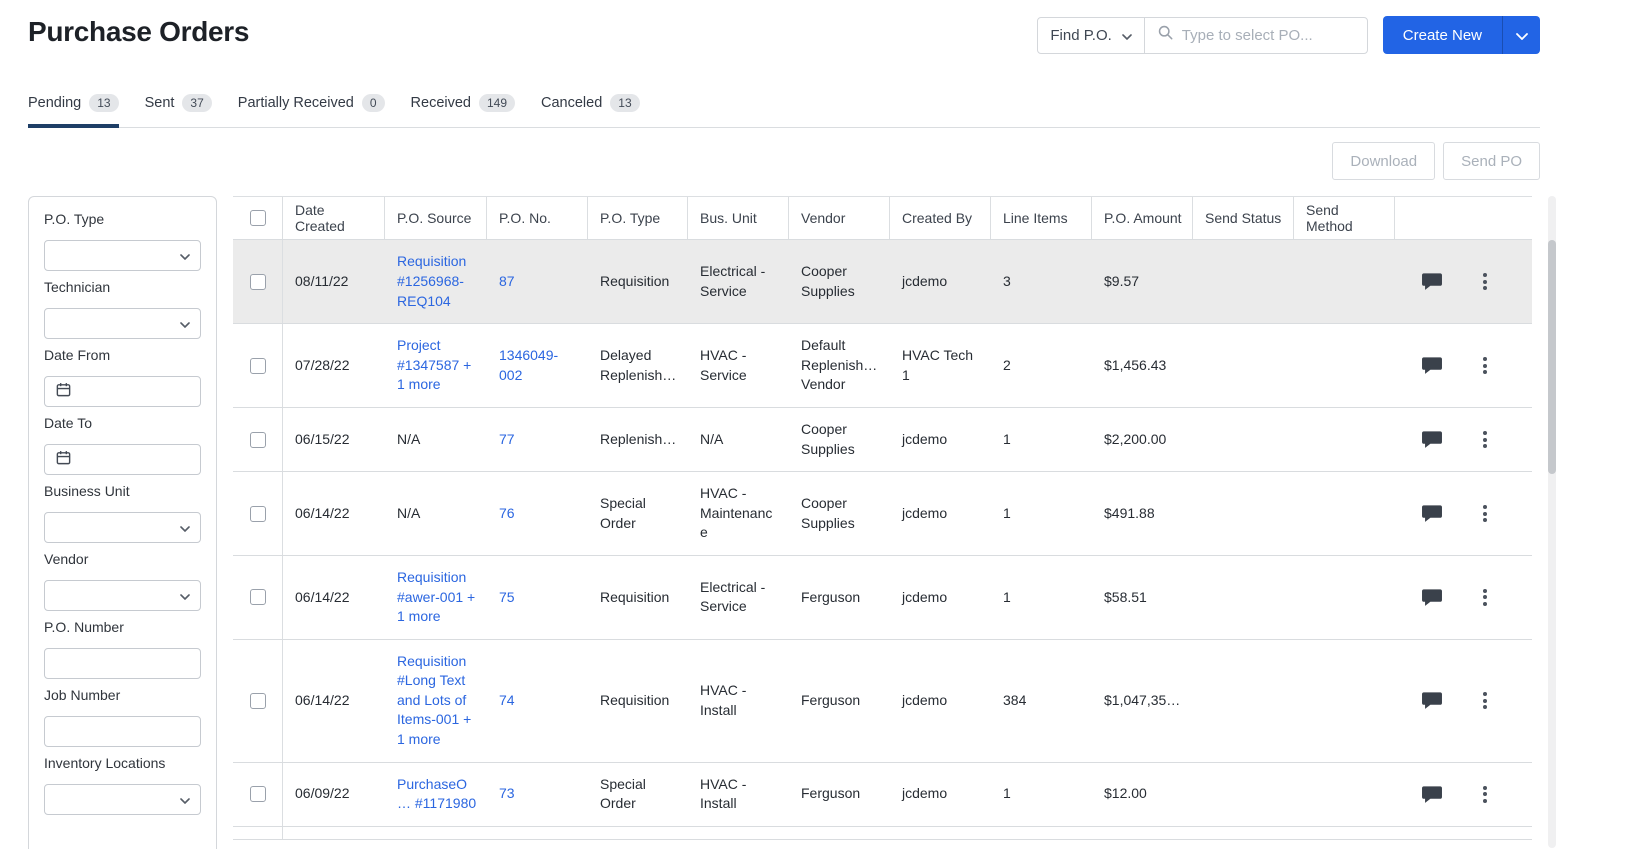 This screenshot has height=849, width=1652. I want to click on po-type-select, so click(122, 256).